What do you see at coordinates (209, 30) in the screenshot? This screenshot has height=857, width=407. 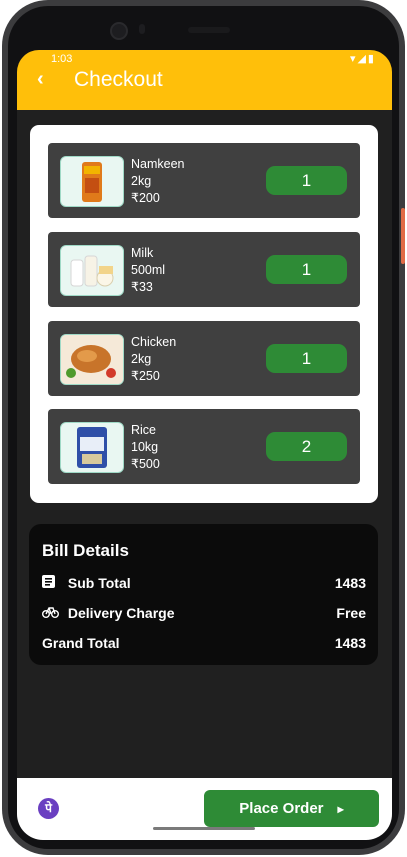 I see `earpiece-speaker` at bounding box center [209, 30].